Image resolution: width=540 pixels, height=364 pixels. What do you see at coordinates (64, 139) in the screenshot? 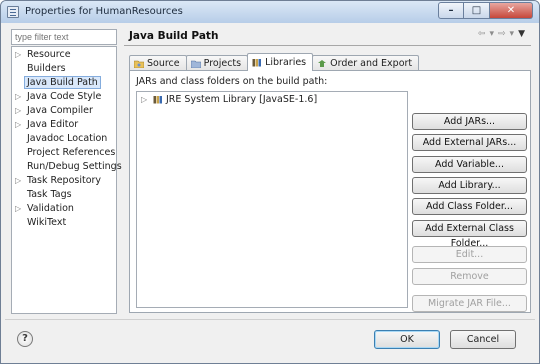
I see `sidebar-item-javadoc-location: Javadoc Location` at bounding box center [64, 139].